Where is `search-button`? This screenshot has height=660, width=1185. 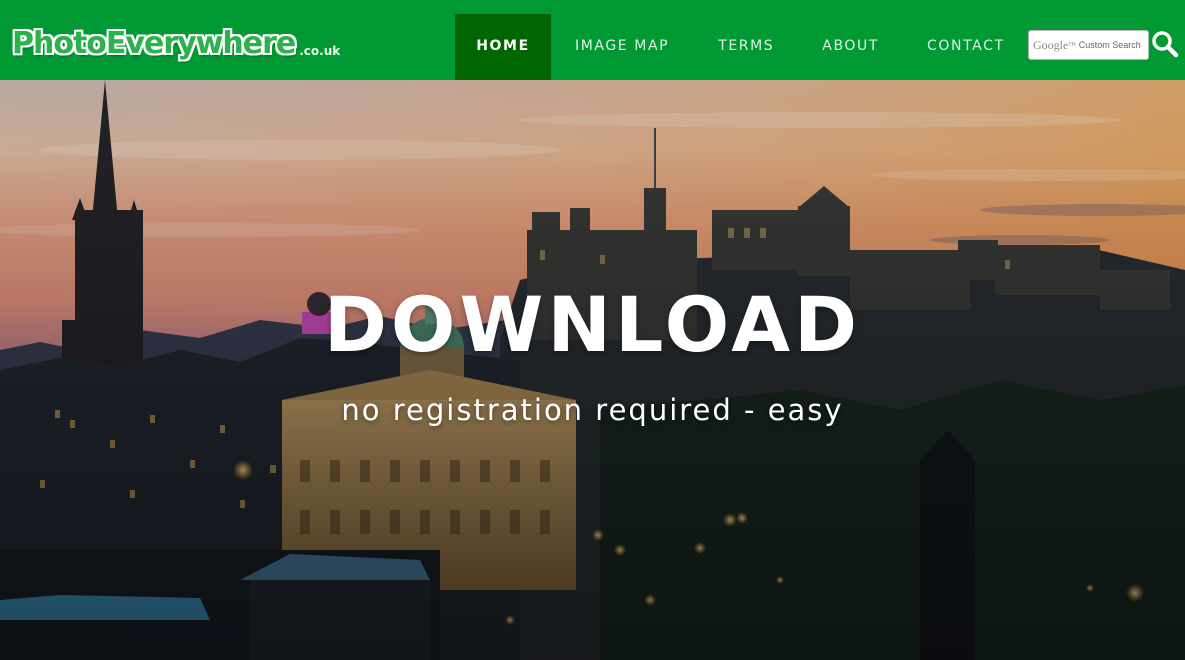 search-button is located at coordinates (1165, 44).